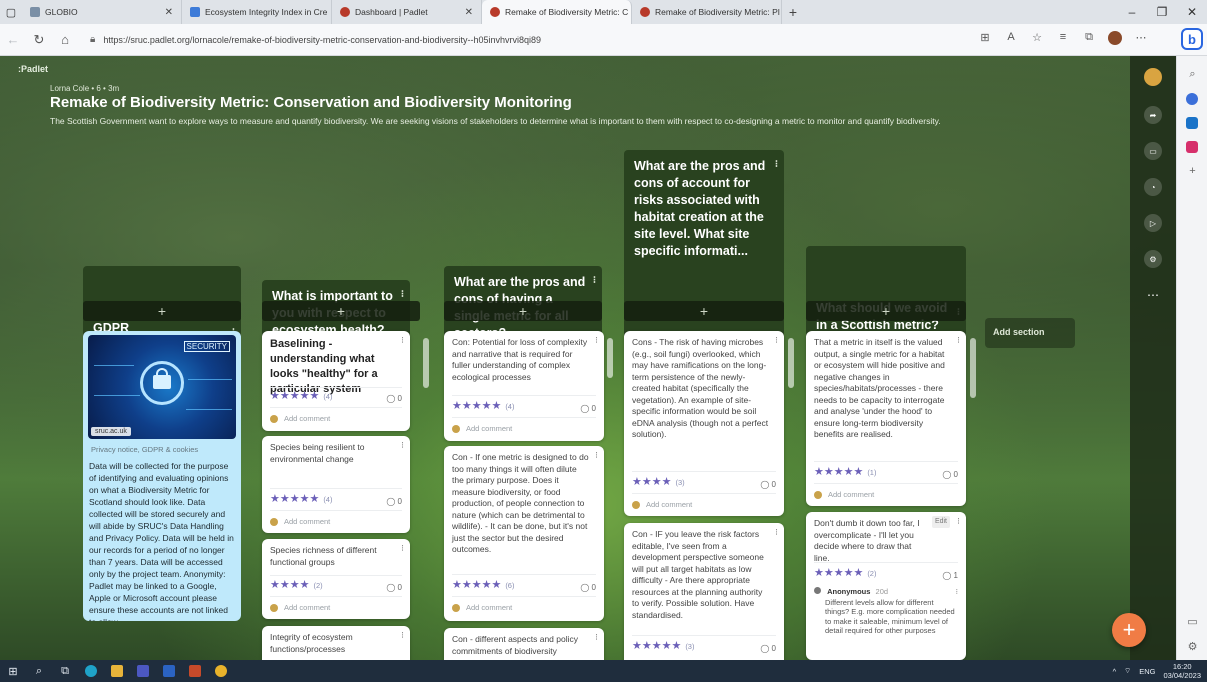 The height and width of the screenshot is (682, 1207). Describe the element at coordinates (169, 671) in the screenshot. I see `word-icon` at that location.